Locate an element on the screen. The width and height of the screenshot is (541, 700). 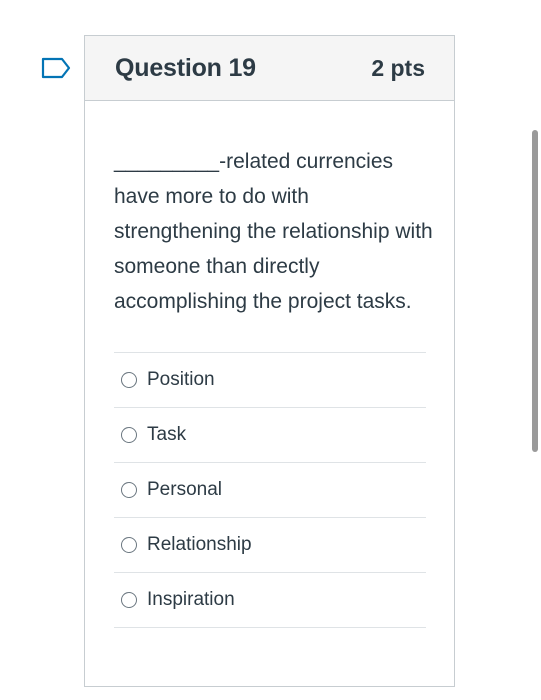
flag-question-icon is located at coordinates (56, 68).